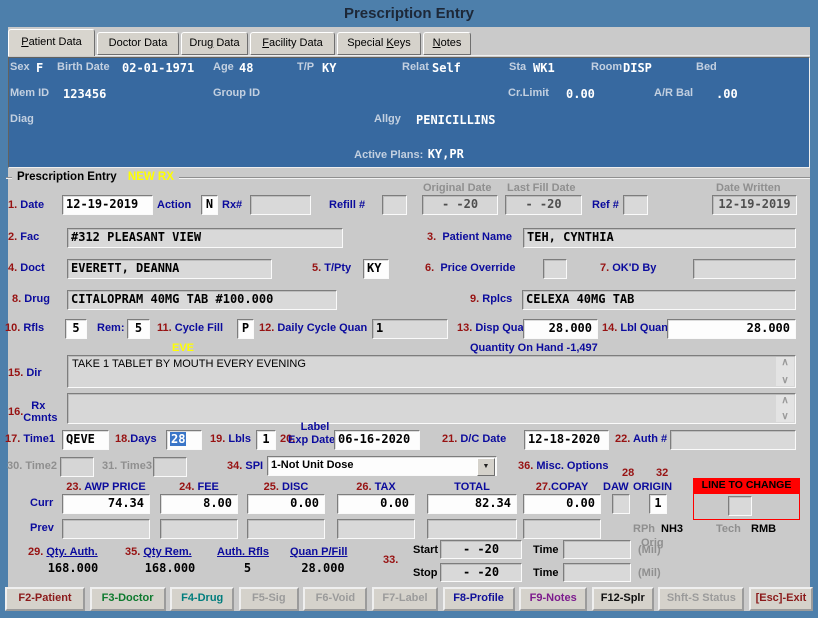  What do you see at coordinates (158, 68) in the screenshot?
I see `birth-date-value: 02-01-1971` at bounding box center [158, 68].